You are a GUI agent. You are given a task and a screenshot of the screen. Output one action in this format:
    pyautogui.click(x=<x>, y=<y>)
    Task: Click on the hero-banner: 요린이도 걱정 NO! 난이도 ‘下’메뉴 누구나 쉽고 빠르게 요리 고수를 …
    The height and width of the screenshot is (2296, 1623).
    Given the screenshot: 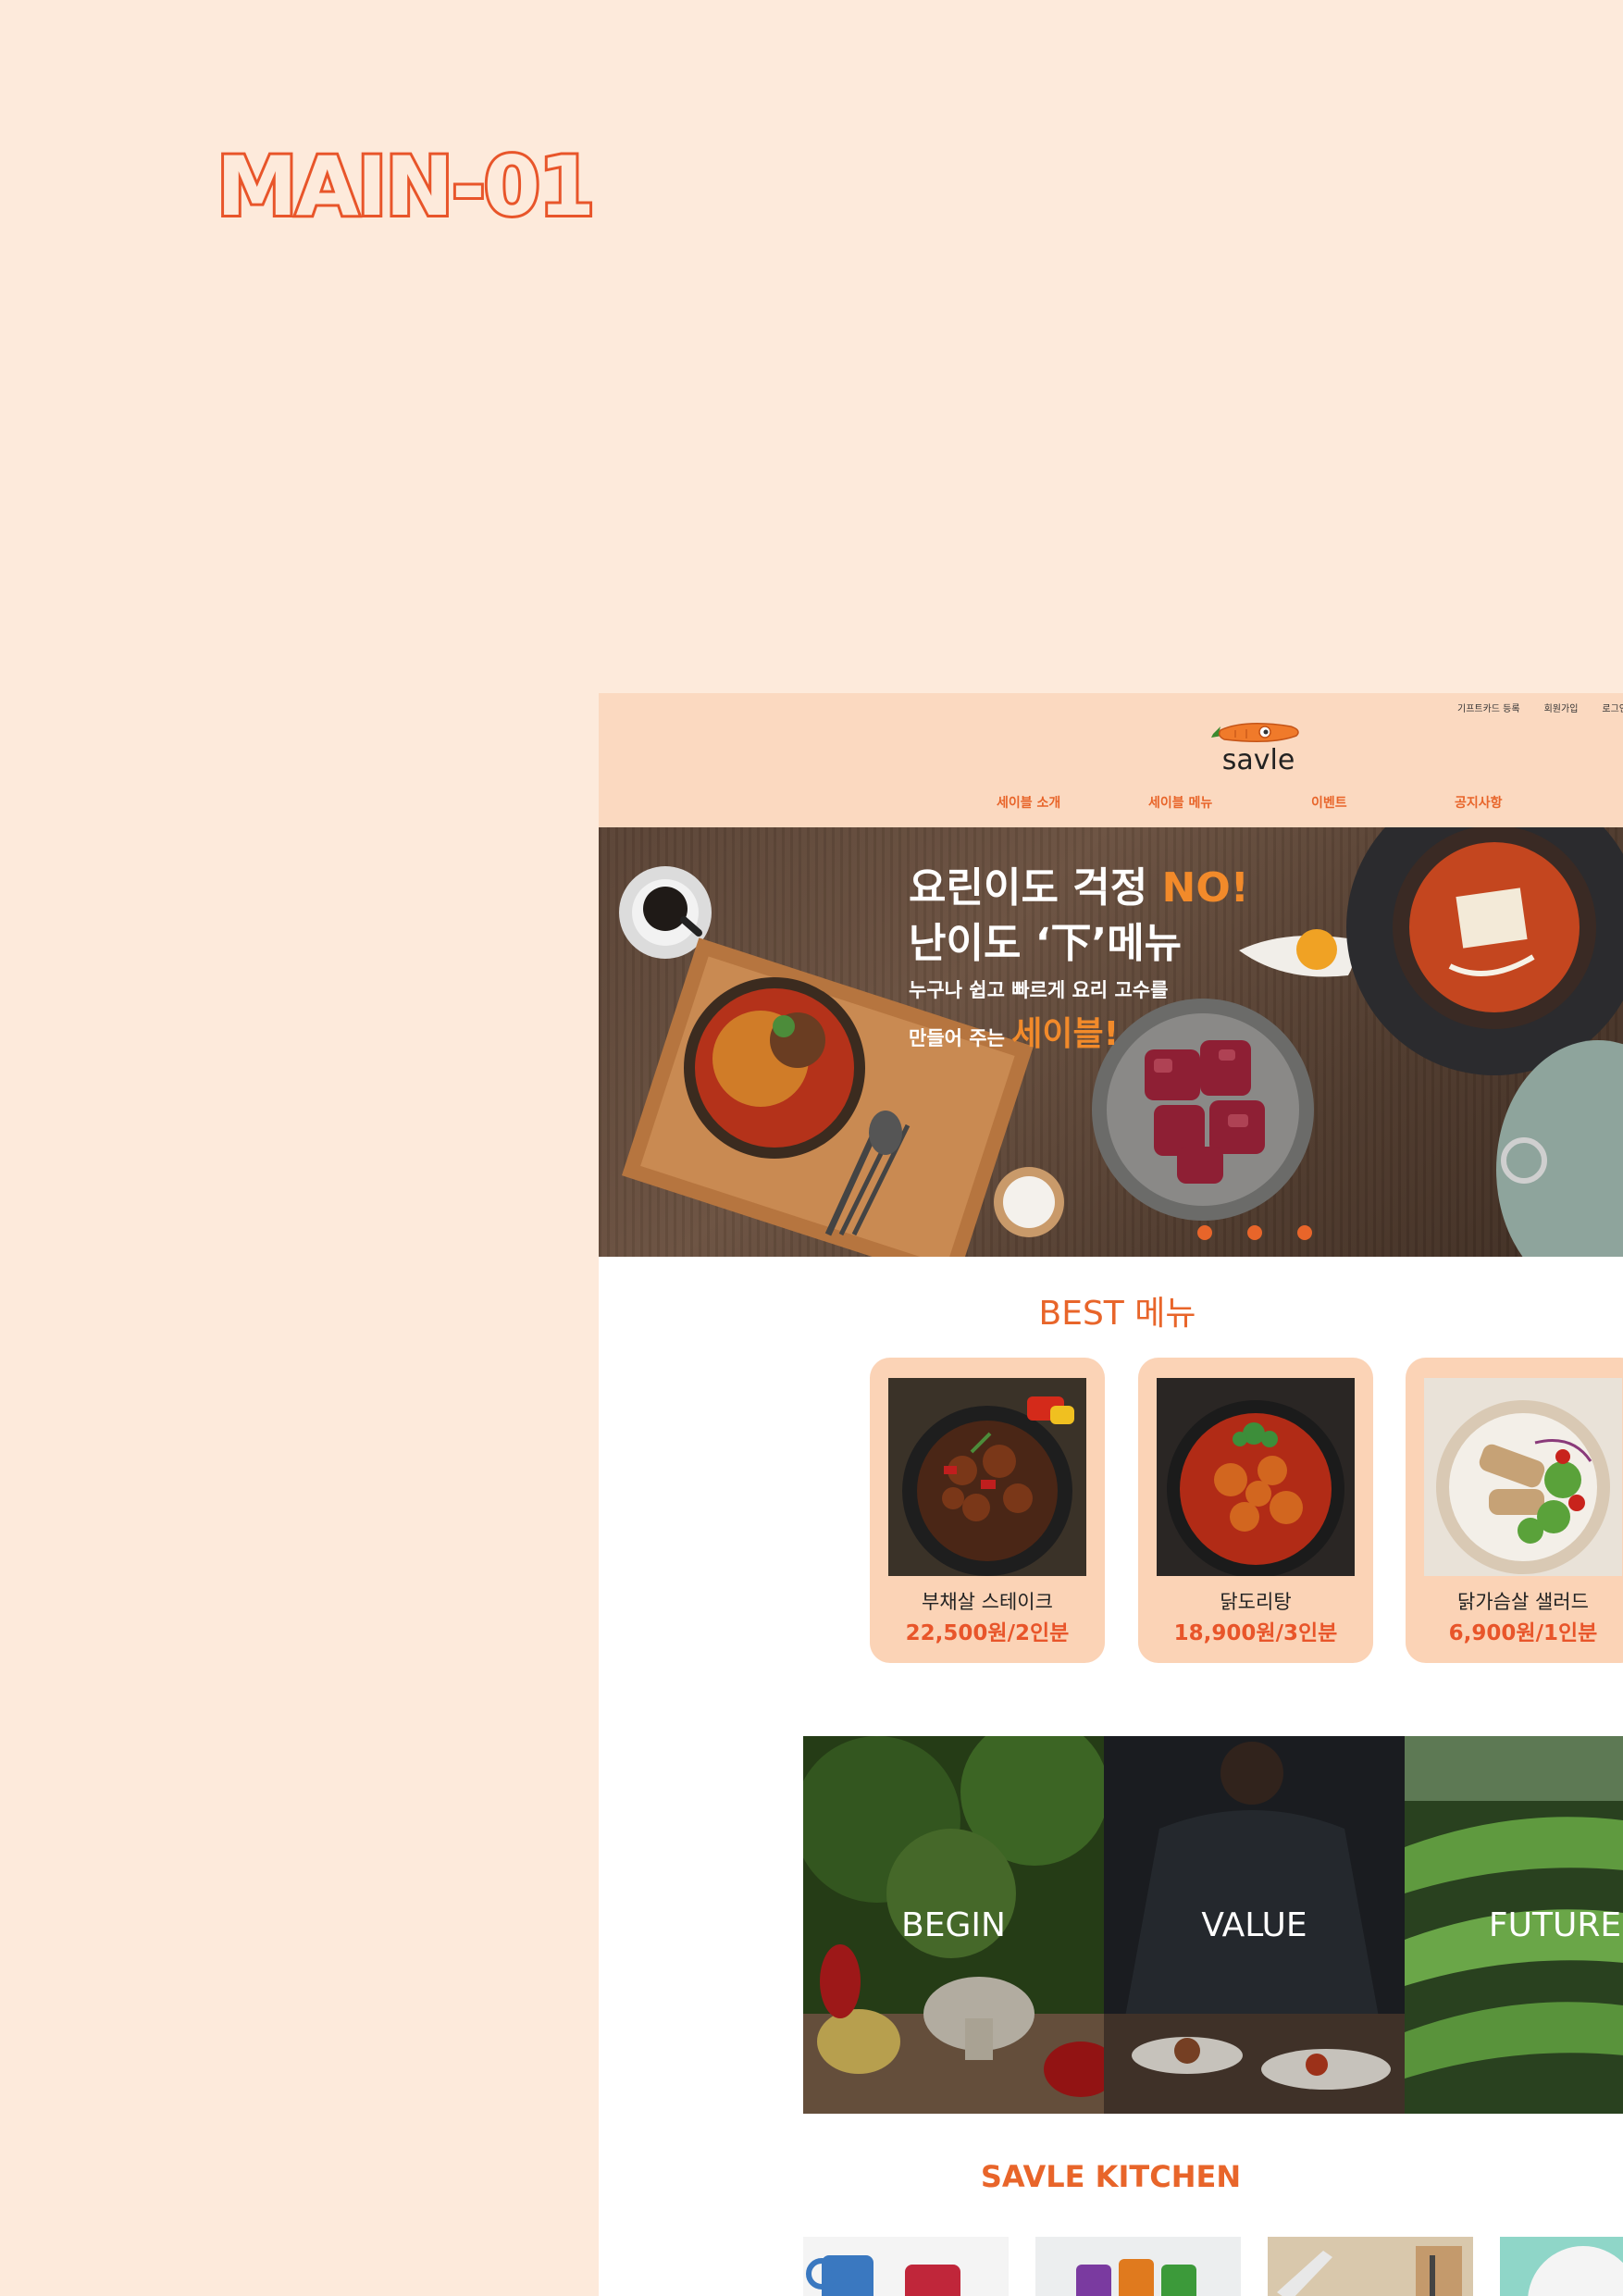 What is the action you would take?
    pyautogui.click(x=1111, y=1042)
    